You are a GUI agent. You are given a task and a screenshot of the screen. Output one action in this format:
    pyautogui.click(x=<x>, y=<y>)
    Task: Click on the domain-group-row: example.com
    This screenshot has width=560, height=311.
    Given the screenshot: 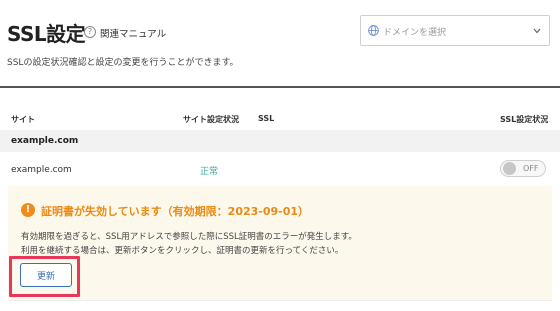 What is the action you would take?
    pyautogui.click(x=280, y=141)
    